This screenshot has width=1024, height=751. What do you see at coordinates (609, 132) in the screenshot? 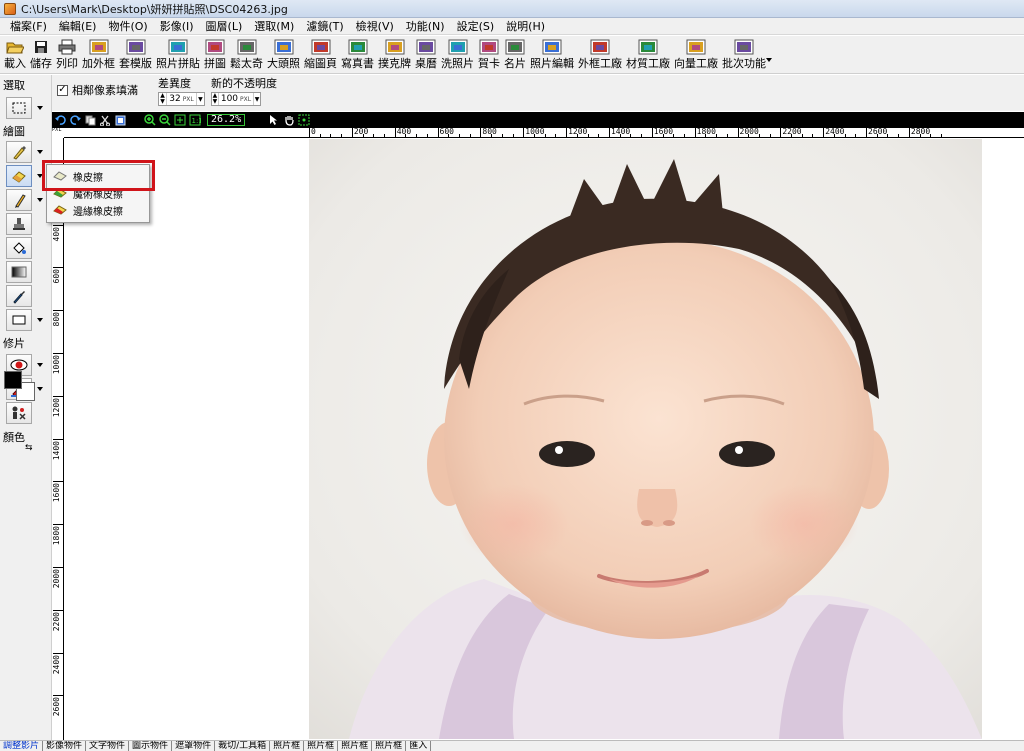
I see `h-ruler-tick` at bounding box center [609, 132].